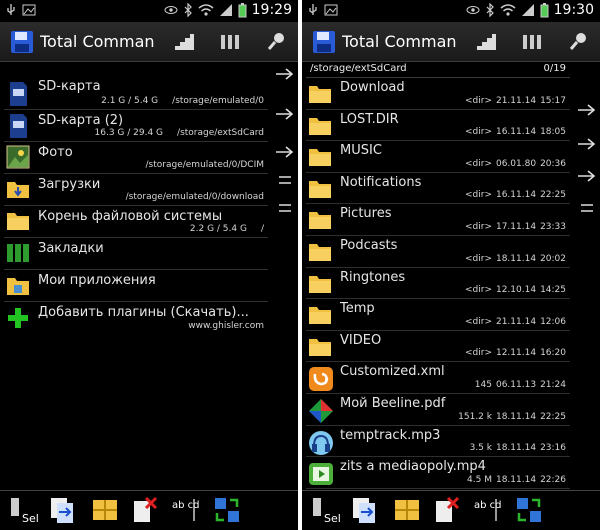 This screenshot has width=600, height=530. I want to click on item-size: 2.2 G / 5.4 G, so click(218, 229).